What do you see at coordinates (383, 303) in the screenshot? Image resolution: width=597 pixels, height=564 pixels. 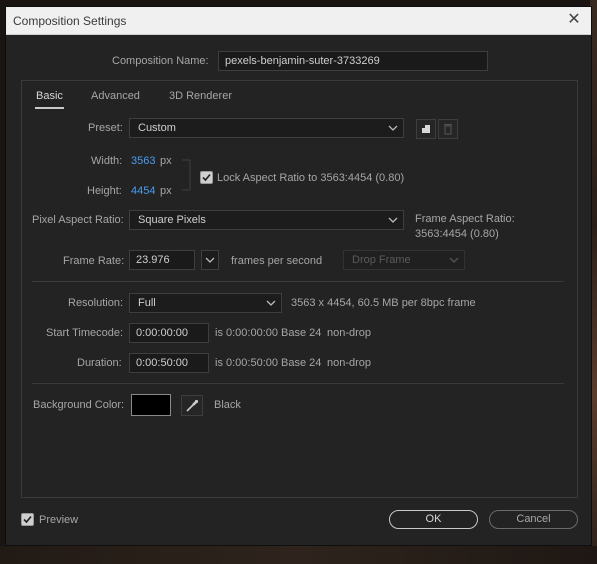 I see `resolution-info: 3563 x 4454, 60.5 MB per 8bpc frame` at bounding box center [383, 303].